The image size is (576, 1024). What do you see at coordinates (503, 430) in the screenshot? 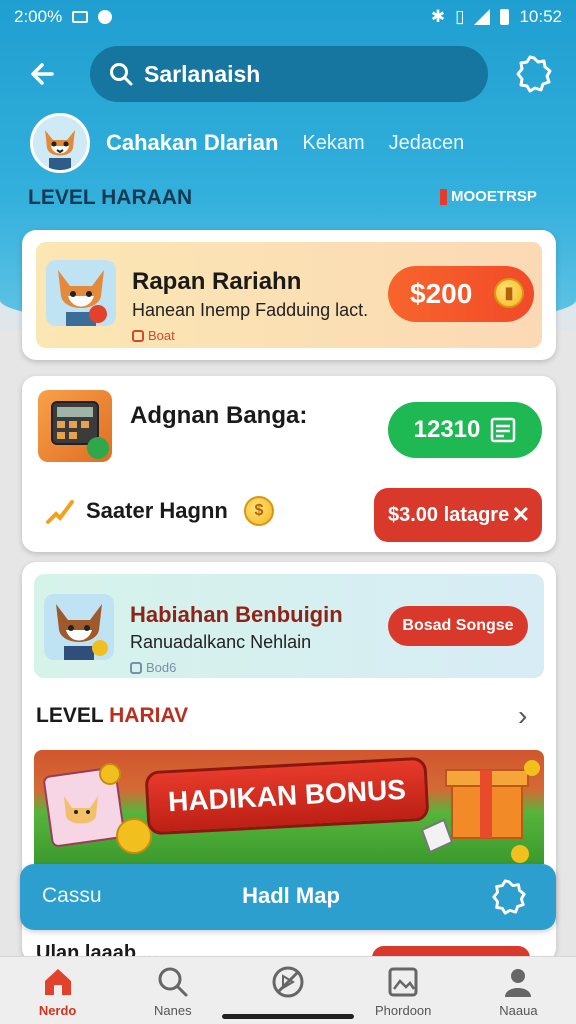
I see `checklist-icon` at bounding box center [503, 430].